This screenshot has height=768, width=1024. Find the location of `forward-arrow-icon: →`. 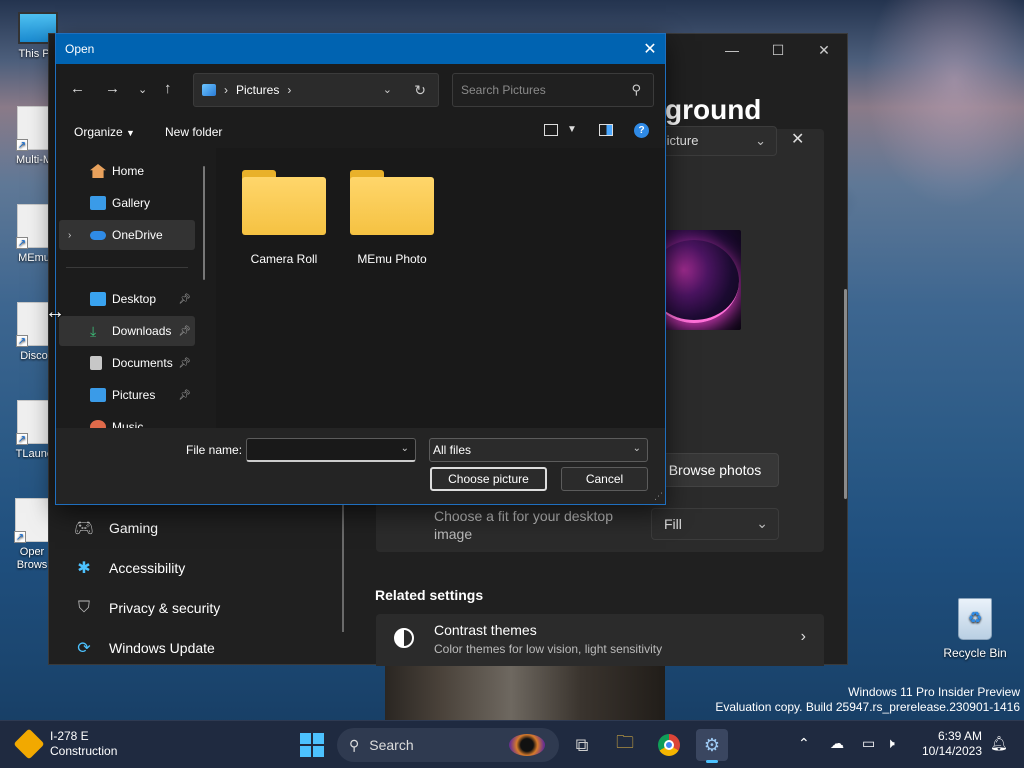

forward-arrow-icon: → is located at coordinates (112, 88).